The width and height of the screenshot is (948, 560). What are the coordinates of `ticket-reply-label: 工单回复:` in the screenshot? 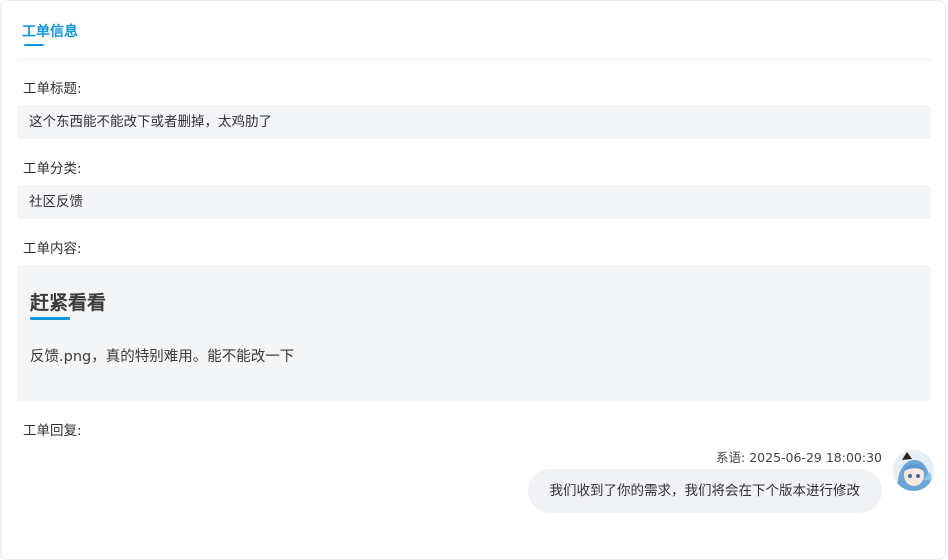 It's located at (52, 431).